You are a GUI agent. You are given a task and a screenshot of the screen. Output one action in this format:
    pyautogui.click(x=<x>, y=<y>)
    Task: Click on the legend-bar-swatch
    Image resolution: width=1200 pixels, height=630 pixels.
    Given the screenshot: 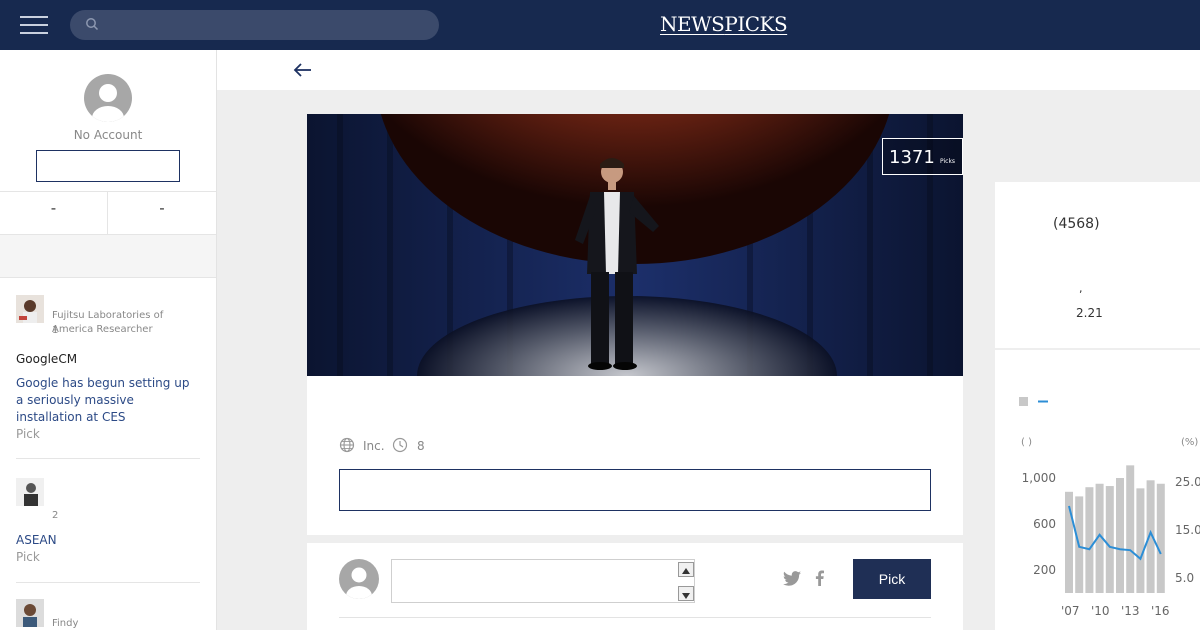 What is the action you would take?
    pyautogui.click(x=1023, y=401)
    